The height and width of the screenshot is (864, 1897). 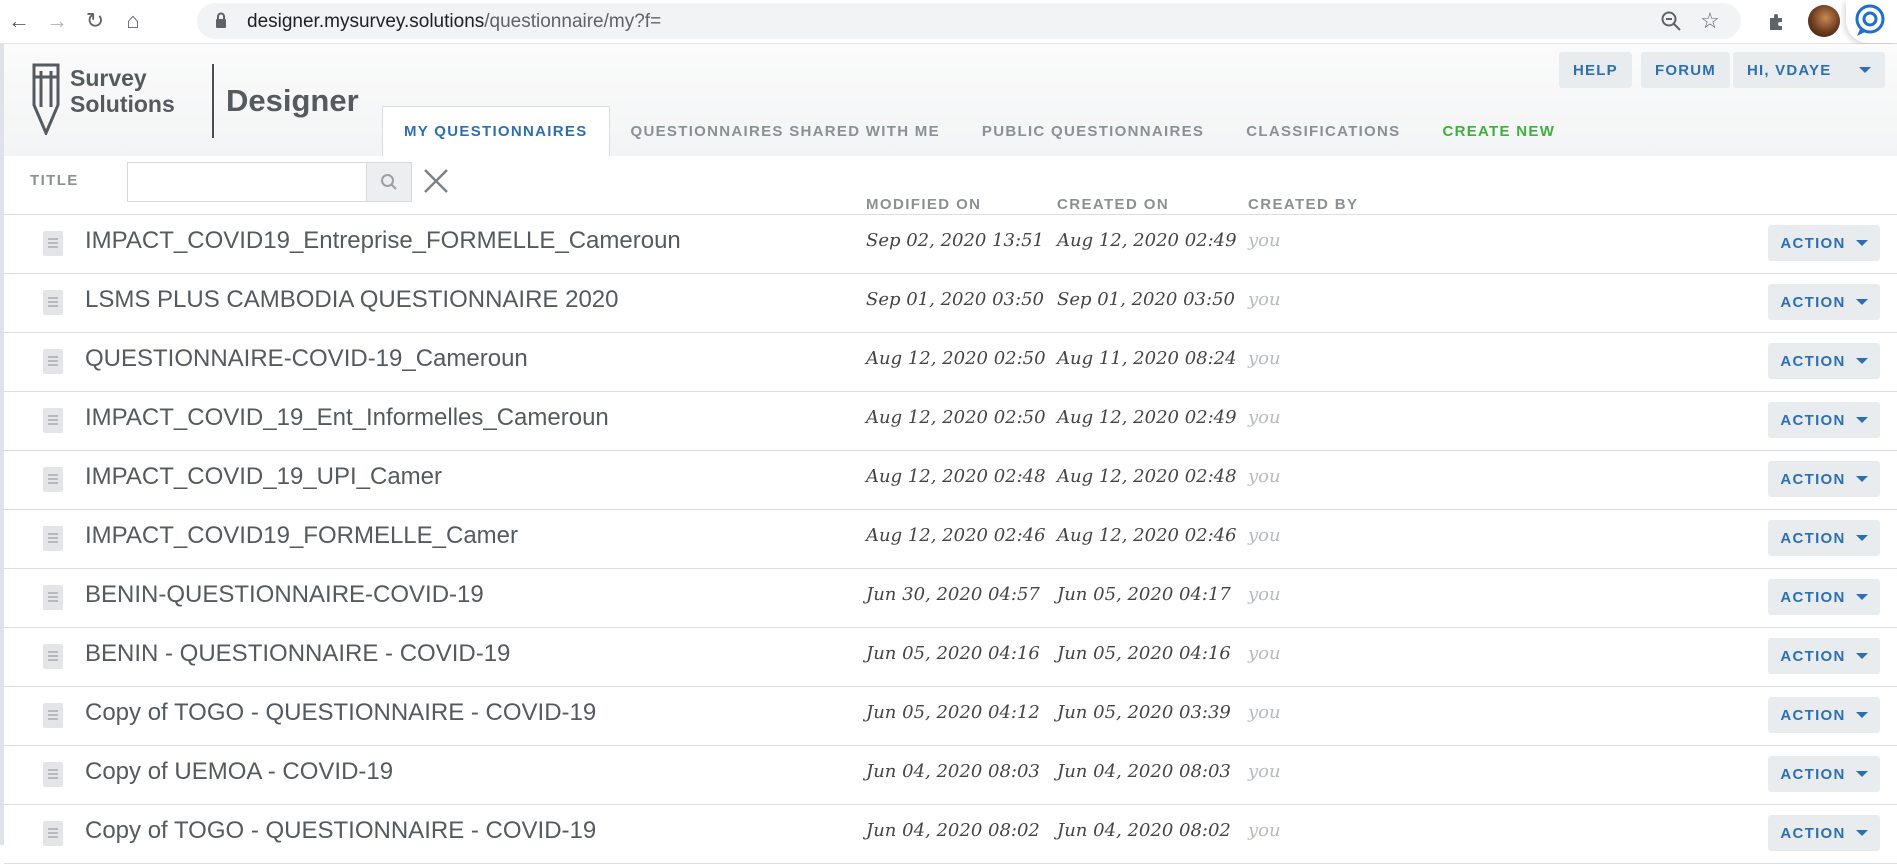 What do you see at coordinates (953, 771) in the screenshot?
I see `modified-date: Jun 04, 2020 08:03` at bounding box center [953, 771].